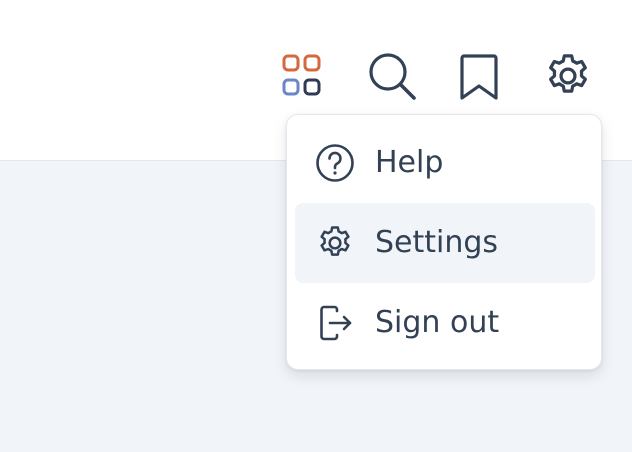 This screenshot has width=632, height=452. I want to click on menu-item-sign-out: Sign out, so click(445, 323).